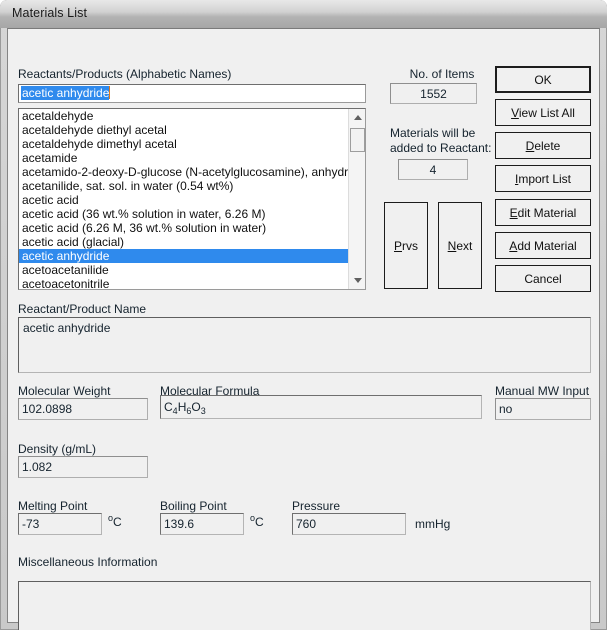 This screenshot has width=607, height=630. What do you see at coordinates (57, 449) in the screenshot?
I see `density-label: Density (g/mL)` at bounding box center [57, 449].